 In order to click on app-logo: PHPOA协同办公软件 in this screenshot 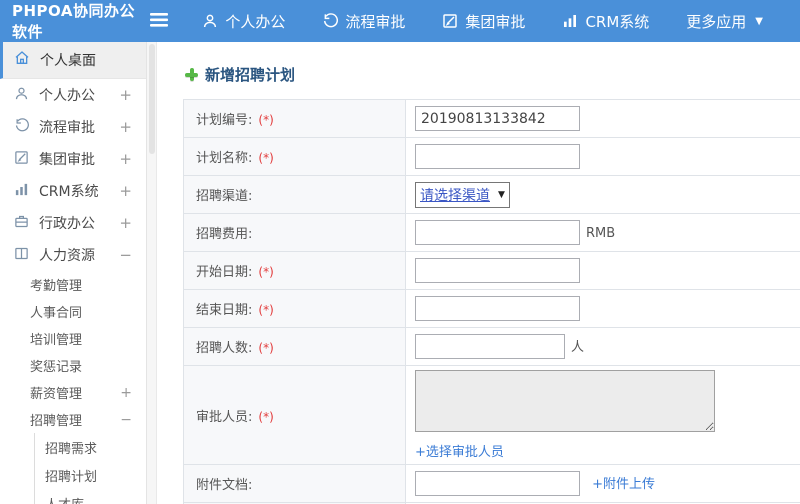, I will do `click(73, 21)`.